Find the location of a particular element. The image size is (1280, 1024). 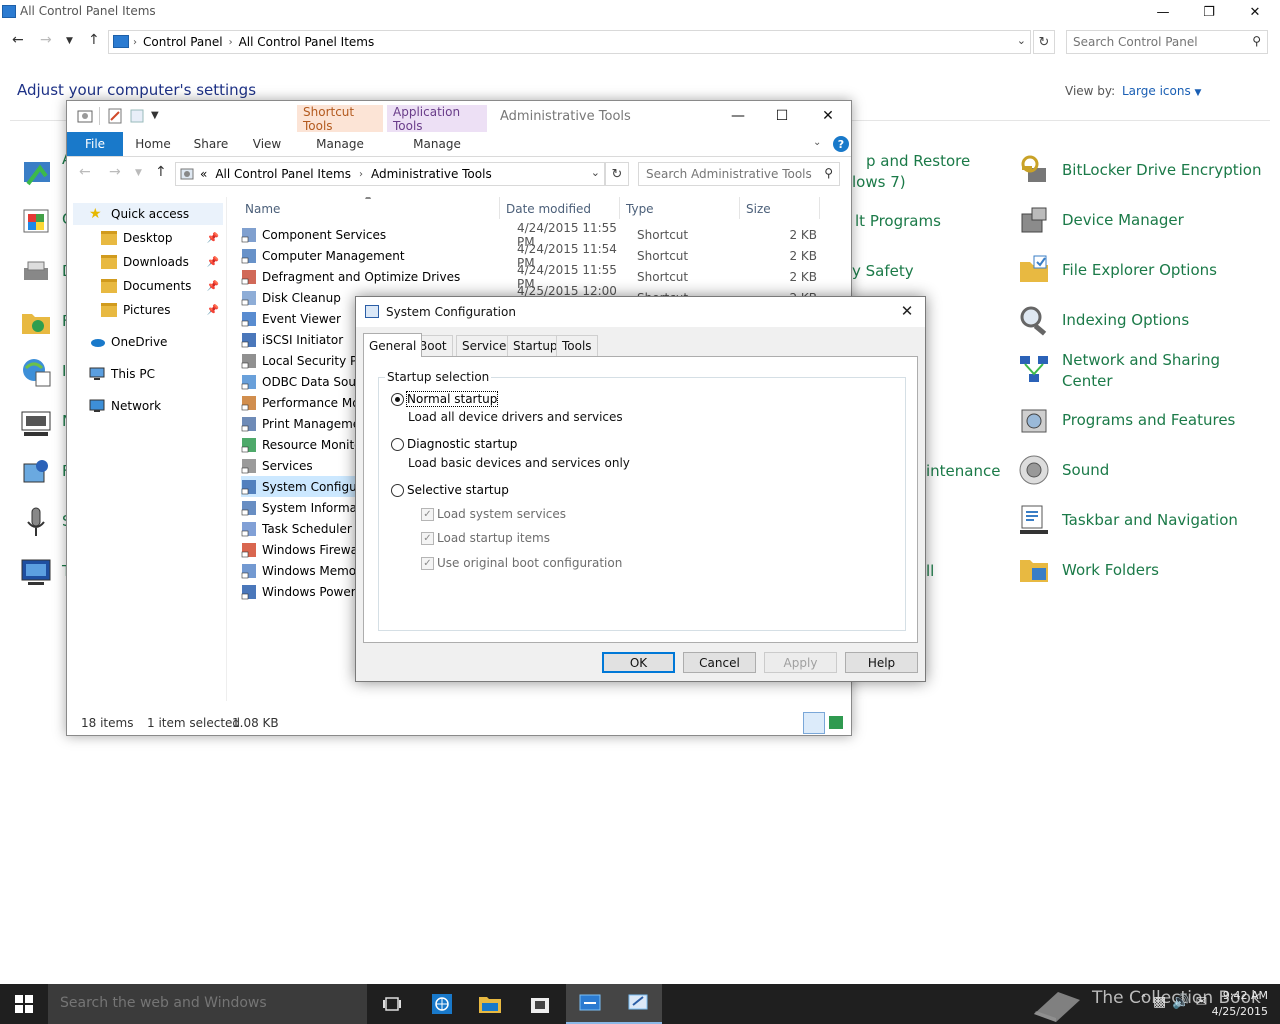

admin-recent-chevron-icon: ▼ is located at coordinates (138, 173).